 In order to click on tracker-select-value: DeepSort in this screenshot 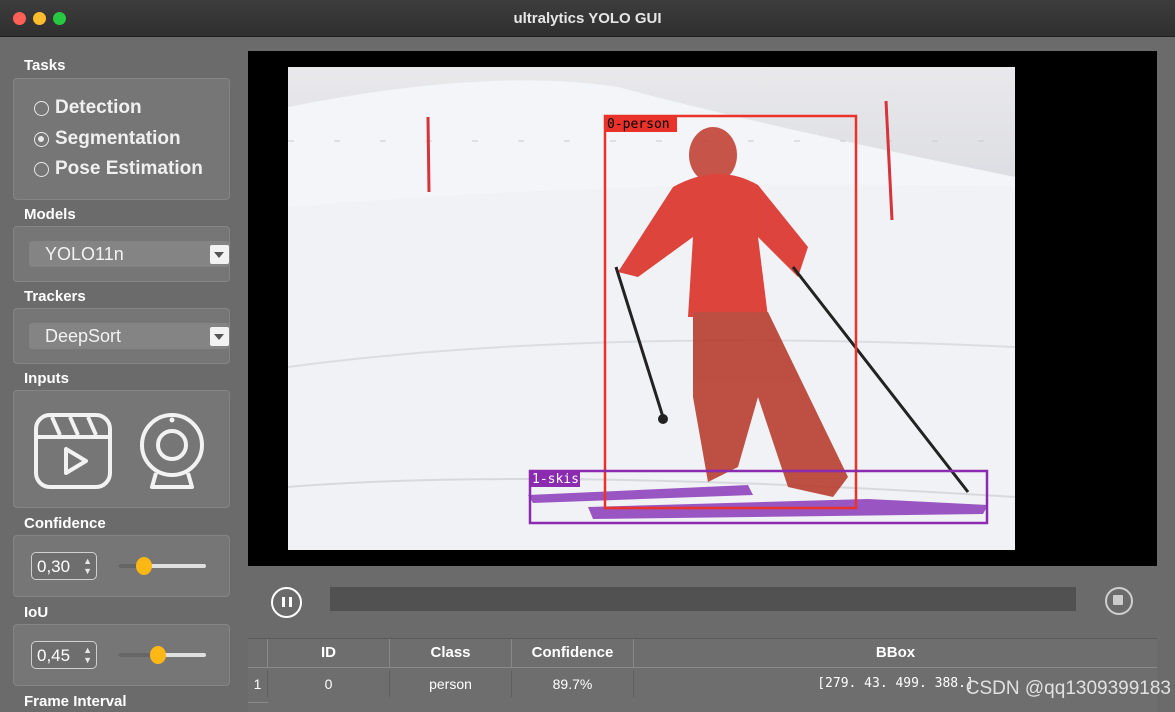, I will do `click(83, 336)`.